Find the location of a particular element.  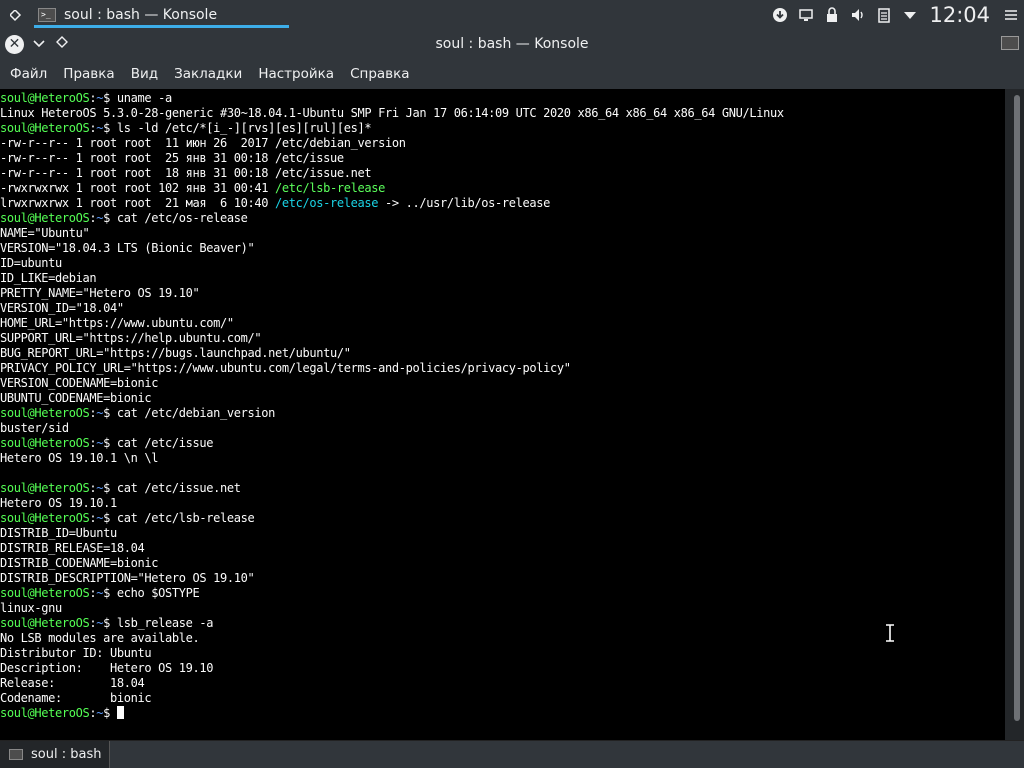

prompt-line: soul@HeteroOS:~$ is located at coordinates (502, 713).